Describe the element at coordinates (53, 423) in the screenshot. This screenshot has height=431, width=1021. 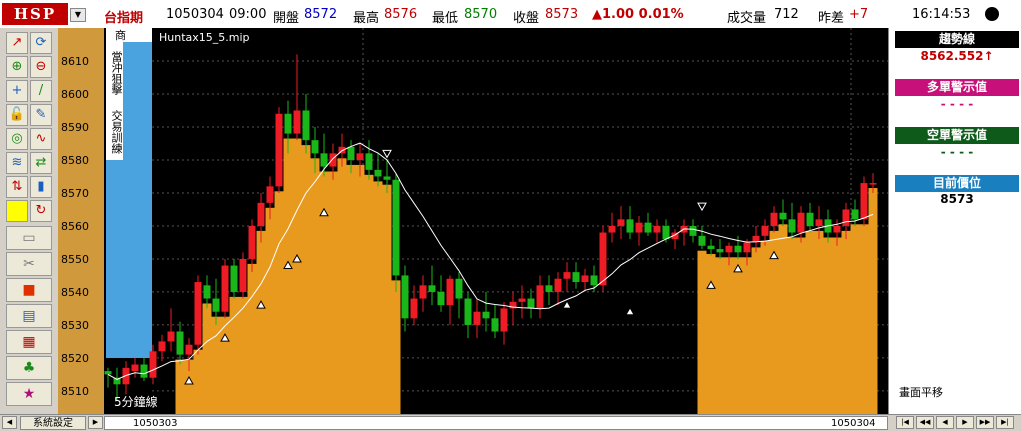
I see `settings-button: 系統設定` at that location.